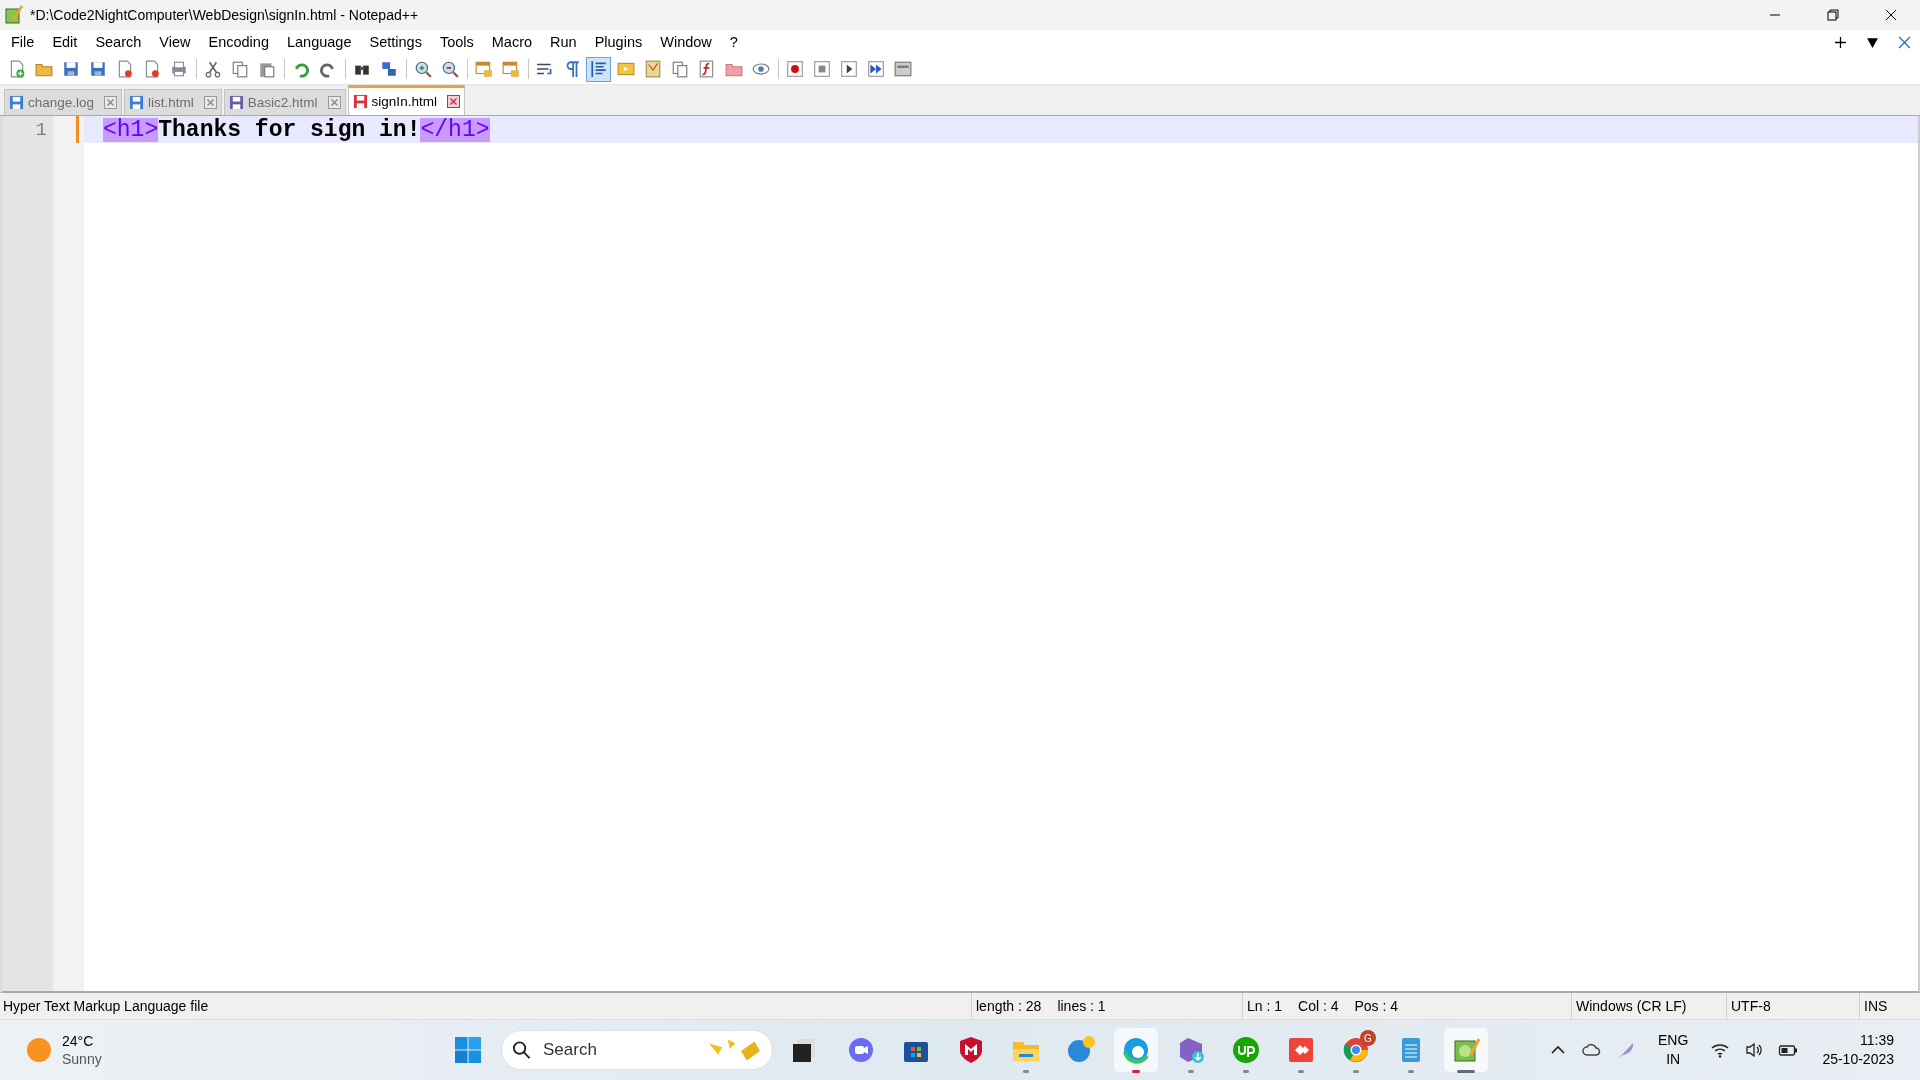 The image size is (1920, 1080). What do you see at coordinates (41, 130) in the screenshot?
I see `line-number: 1` at bounding box center [41, 130].